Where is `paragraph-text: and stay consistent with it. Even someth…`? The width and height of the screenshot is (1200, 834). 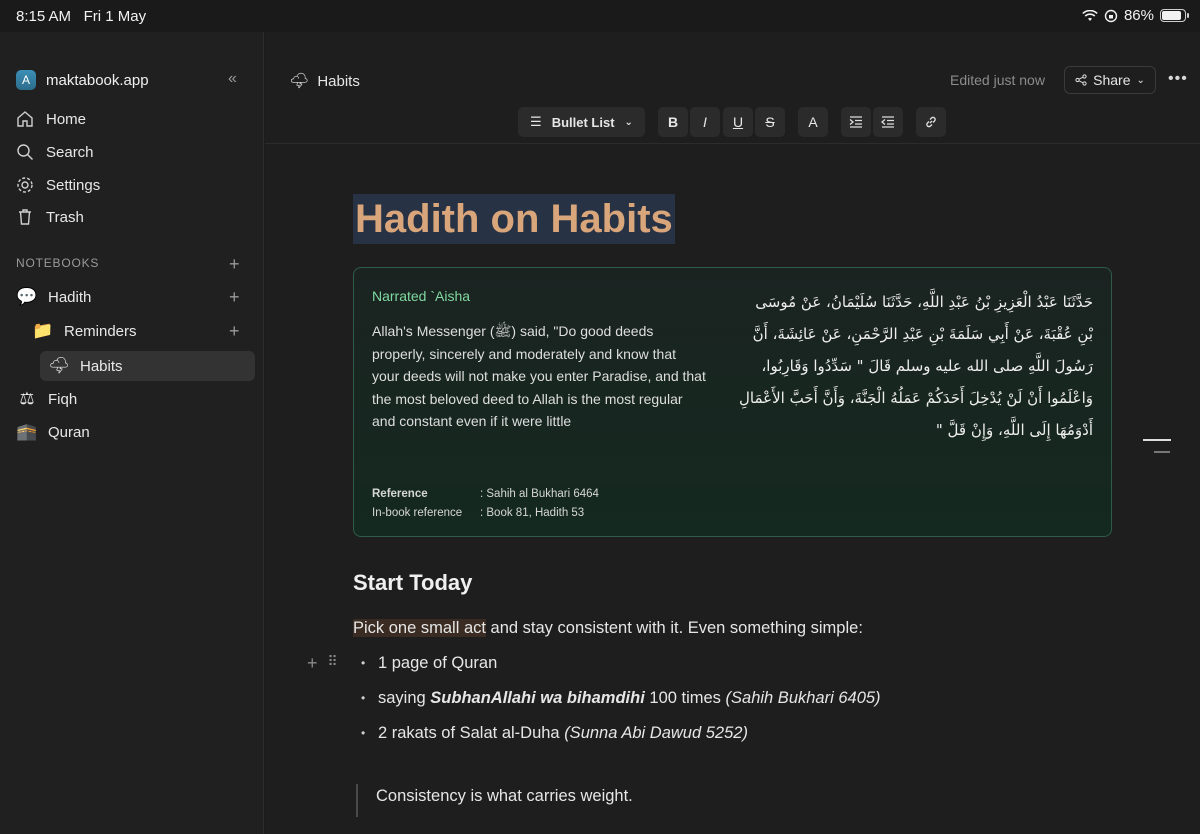
paragraph-text: and stay consistent with it. Even someth… is located at coordinates (674, 628).